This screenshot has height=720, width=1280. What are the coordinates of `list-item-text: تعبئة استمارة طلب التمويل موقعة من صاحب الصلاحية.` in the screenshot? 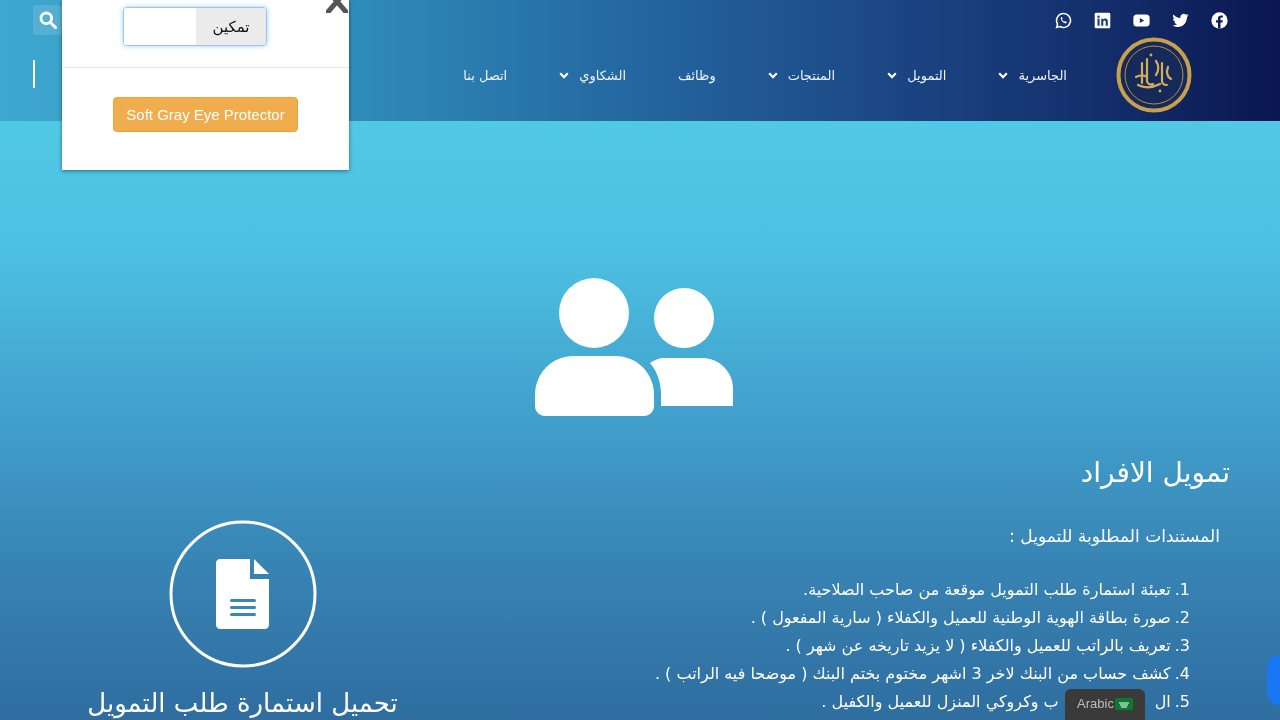 It's located at (987, 590).